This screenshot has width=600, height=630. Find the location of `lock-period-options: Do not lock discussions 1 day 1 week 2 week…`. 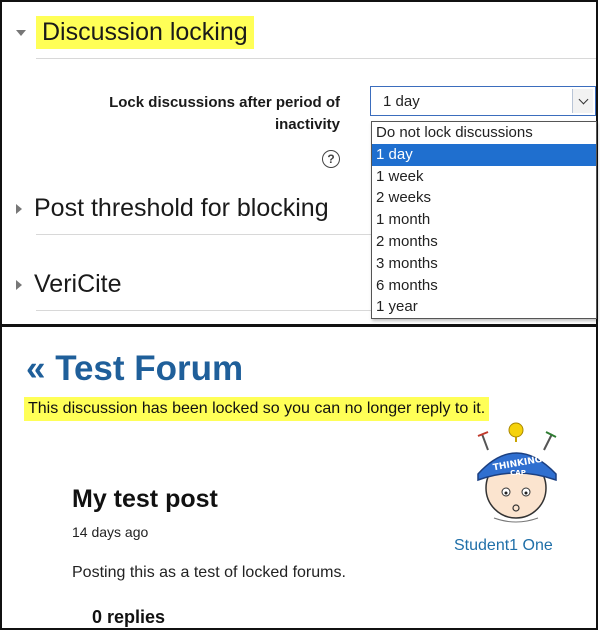

lock-period-options: Do not lock discussions 1 day 1 week 2 week… is located at coordinates (484, 220).